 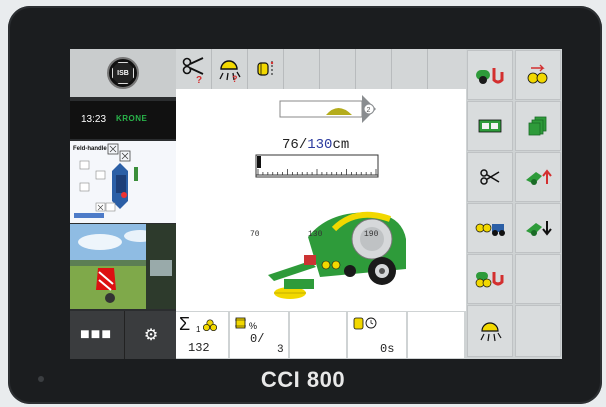 I want to click on isb-label: ISB, so click(x=123, y=73).